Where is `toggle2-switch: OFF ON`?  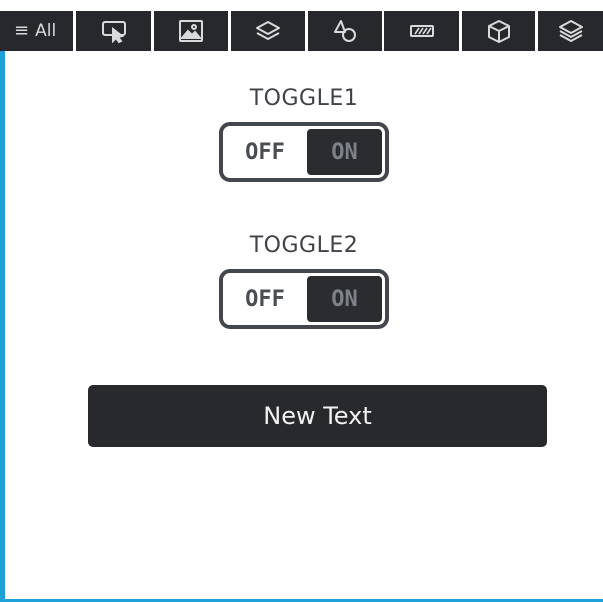
toggle2-switch: OFF ON is located at coordinates (304, 299).